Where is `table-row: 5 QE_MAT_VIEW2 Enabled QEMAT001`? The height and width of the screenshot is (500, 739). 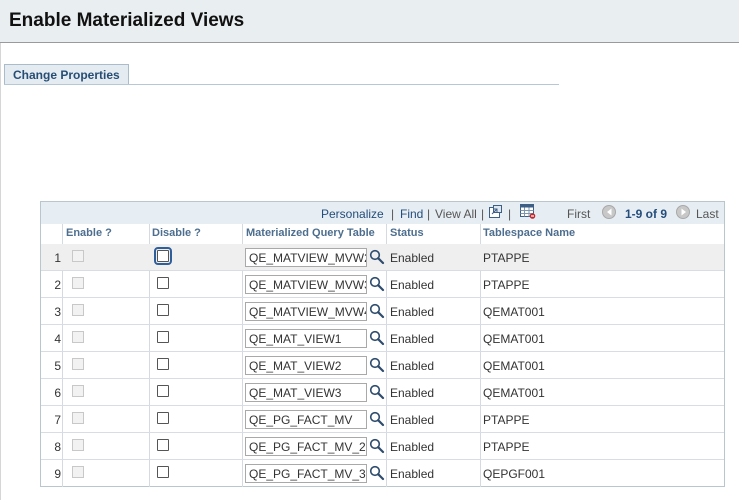
table-row: 5 QE_MAT_VIEW2 Enabled QEMAT001 is located at coordinates (382, 365).